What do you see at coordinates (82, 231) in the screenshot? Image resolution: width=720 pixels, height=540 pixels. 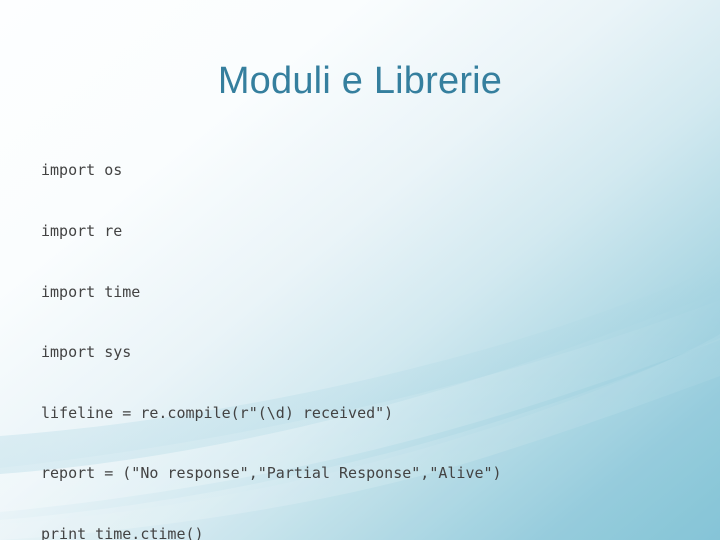 I see `code-line: import re` at bounding box center [82, 231].